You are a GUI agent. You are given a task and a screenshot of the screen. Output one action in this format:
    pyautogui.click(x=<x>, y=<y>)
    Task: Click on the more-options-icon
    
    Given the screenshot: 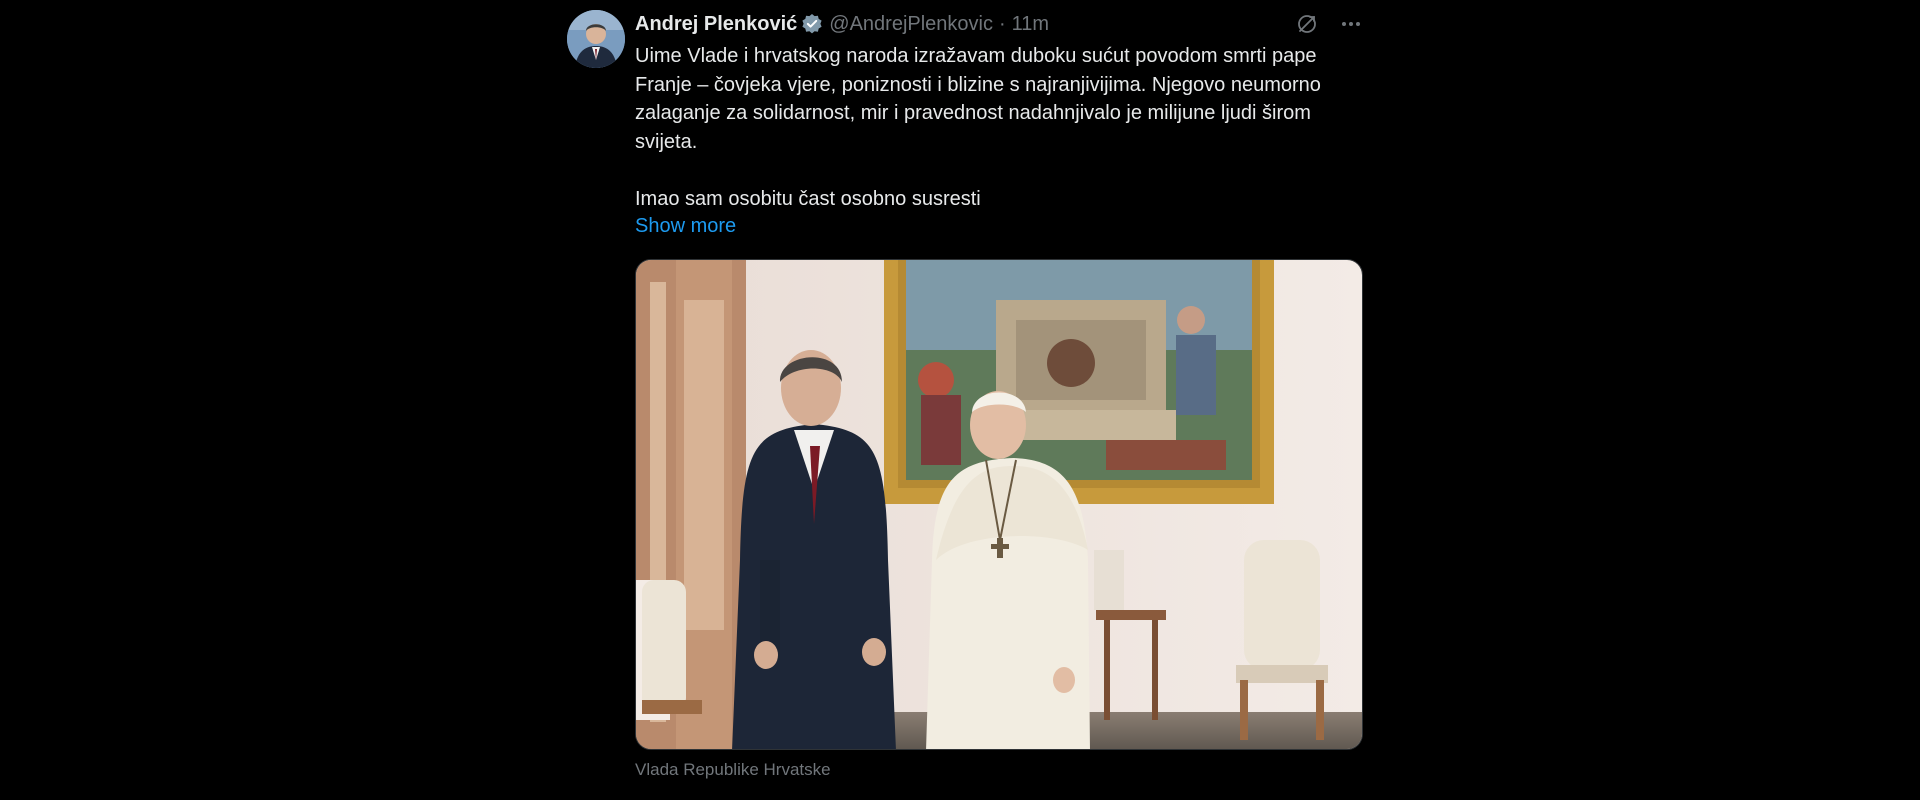 What is the action you would take?
    pyautogui.click(x=1351, y=24)
    